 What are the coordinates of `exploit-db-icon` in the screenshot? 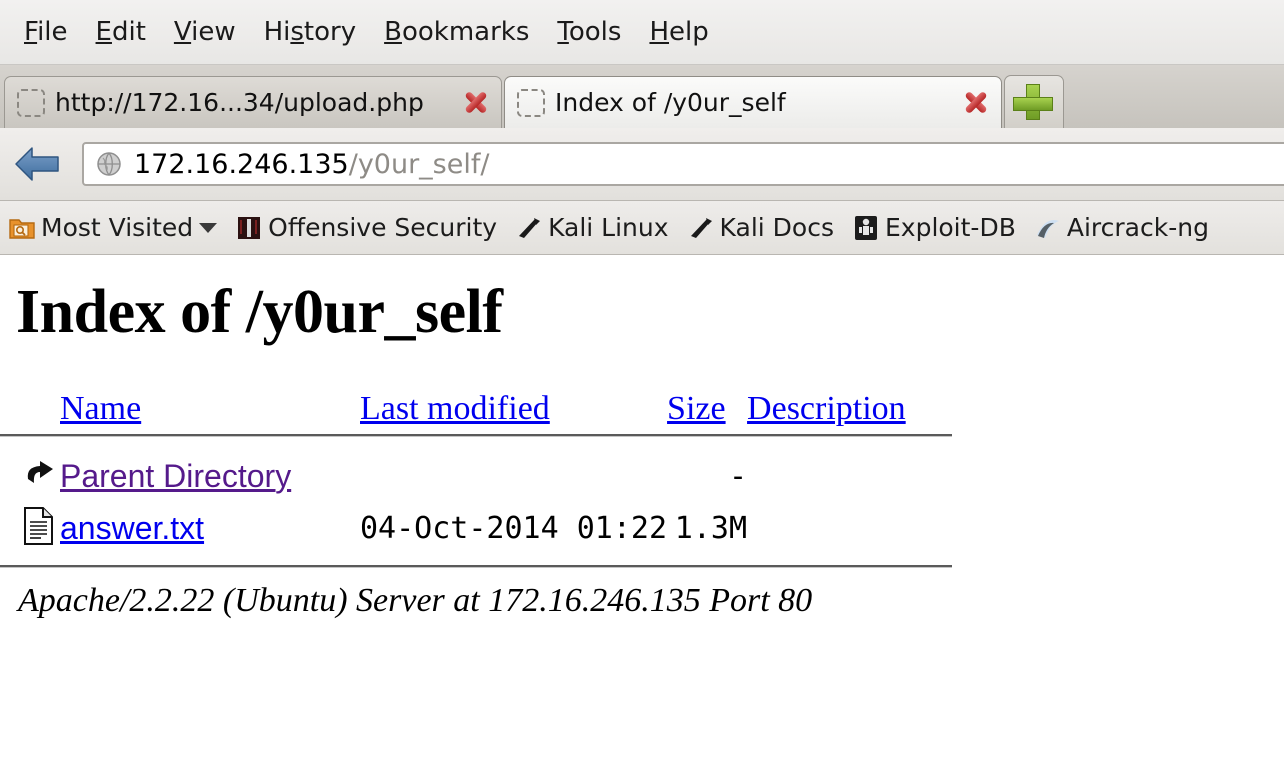 It's located at (866, 228).